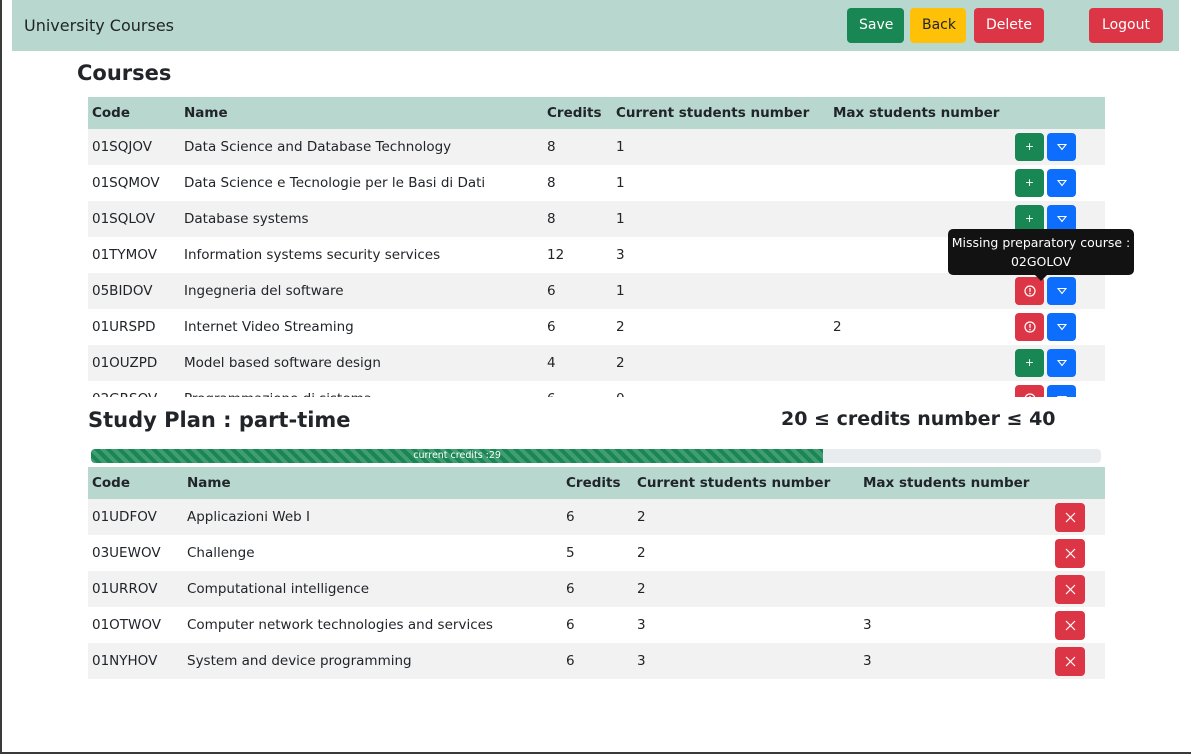  I want to click on credits-progress-bar: current credits :29, so click(596, 456).